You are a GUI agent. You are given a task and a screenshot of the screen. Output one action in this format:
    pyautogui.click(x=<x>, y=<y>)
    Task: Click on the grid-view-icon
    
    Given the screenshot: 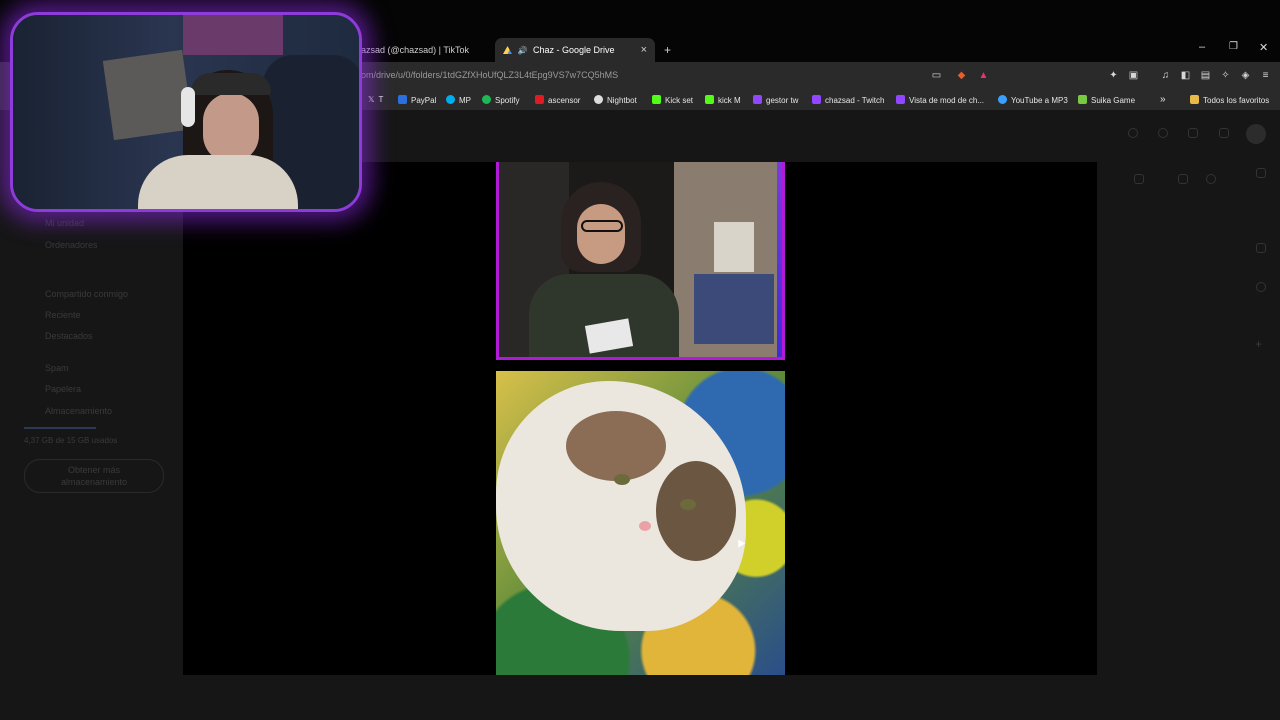 What is the action you would take?
    pyautogui.click(x=1183, y=179)
    